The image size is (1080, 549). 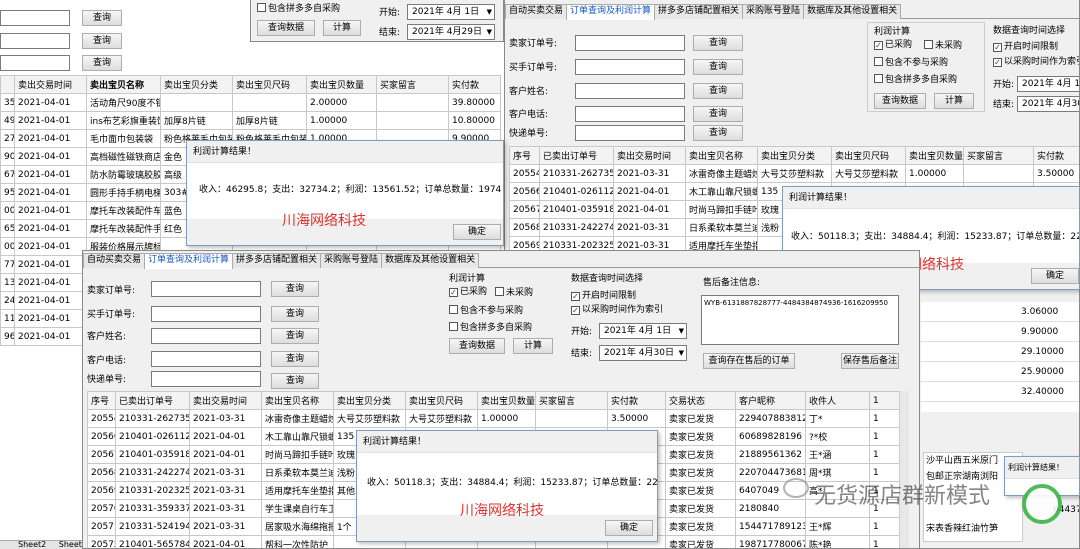 I want to click on bg-cell-id: 650, so click(x=7, y=228).